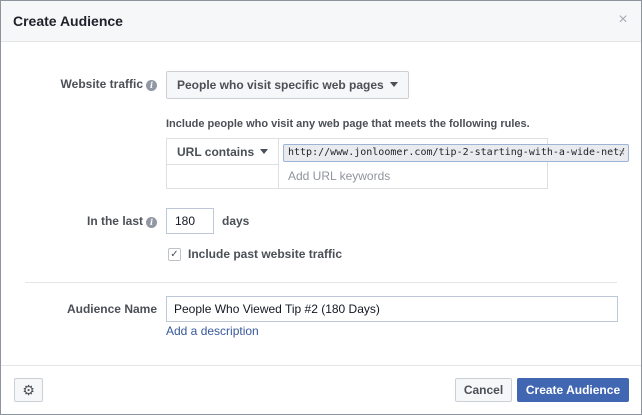  Describe the element at coordinates (68, 21) in the screenshot. I see `dialog-title: Create Audience` at that location.